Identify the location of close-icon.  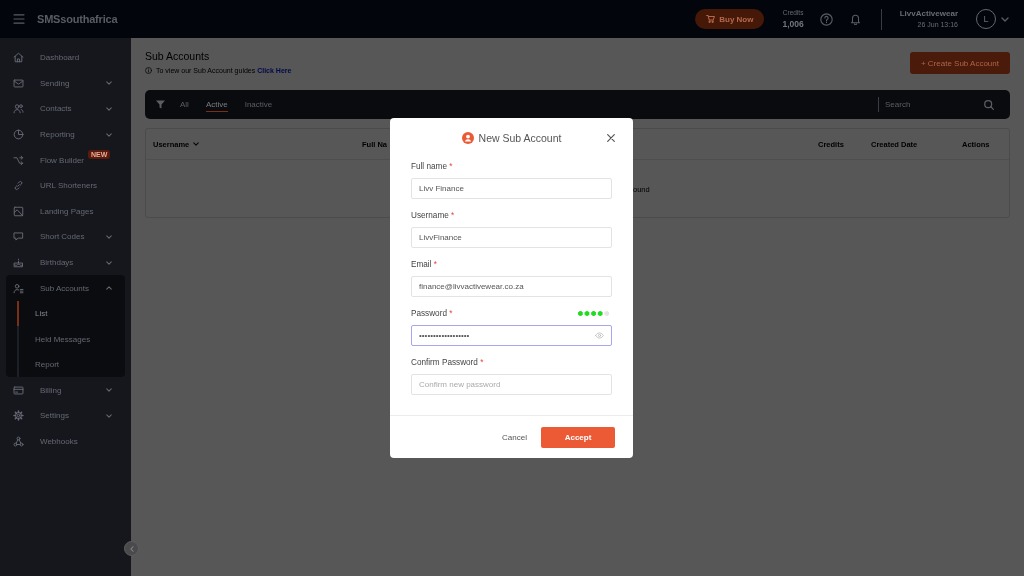
(611, 138).